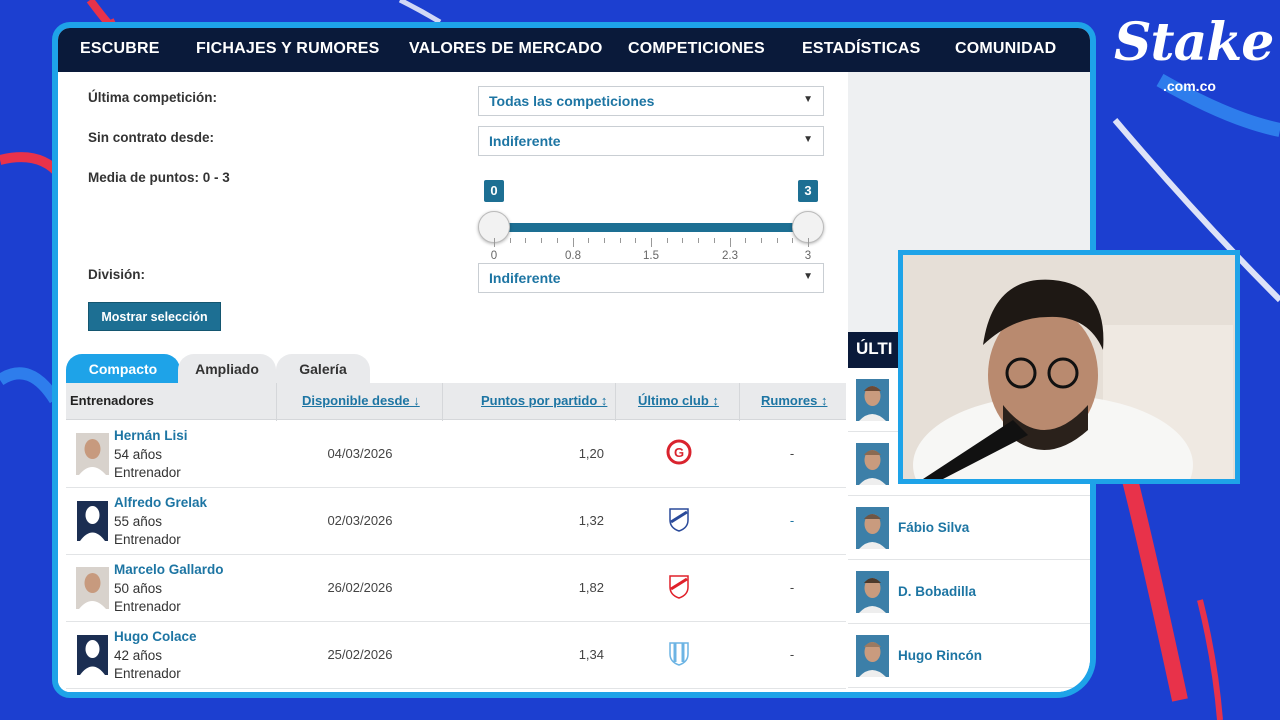 This screenshot has width=1280, height=720. I want to click on nav-item-market-values: VALORES DE MERCADO, so click(506, 49).